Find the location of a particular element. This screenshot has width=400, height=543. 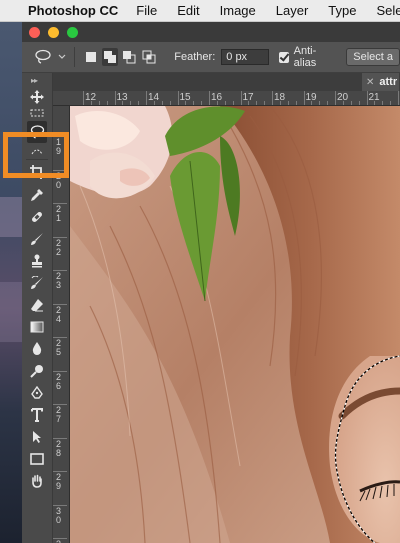

blur-tool-button is located at coordinates (37, 349).